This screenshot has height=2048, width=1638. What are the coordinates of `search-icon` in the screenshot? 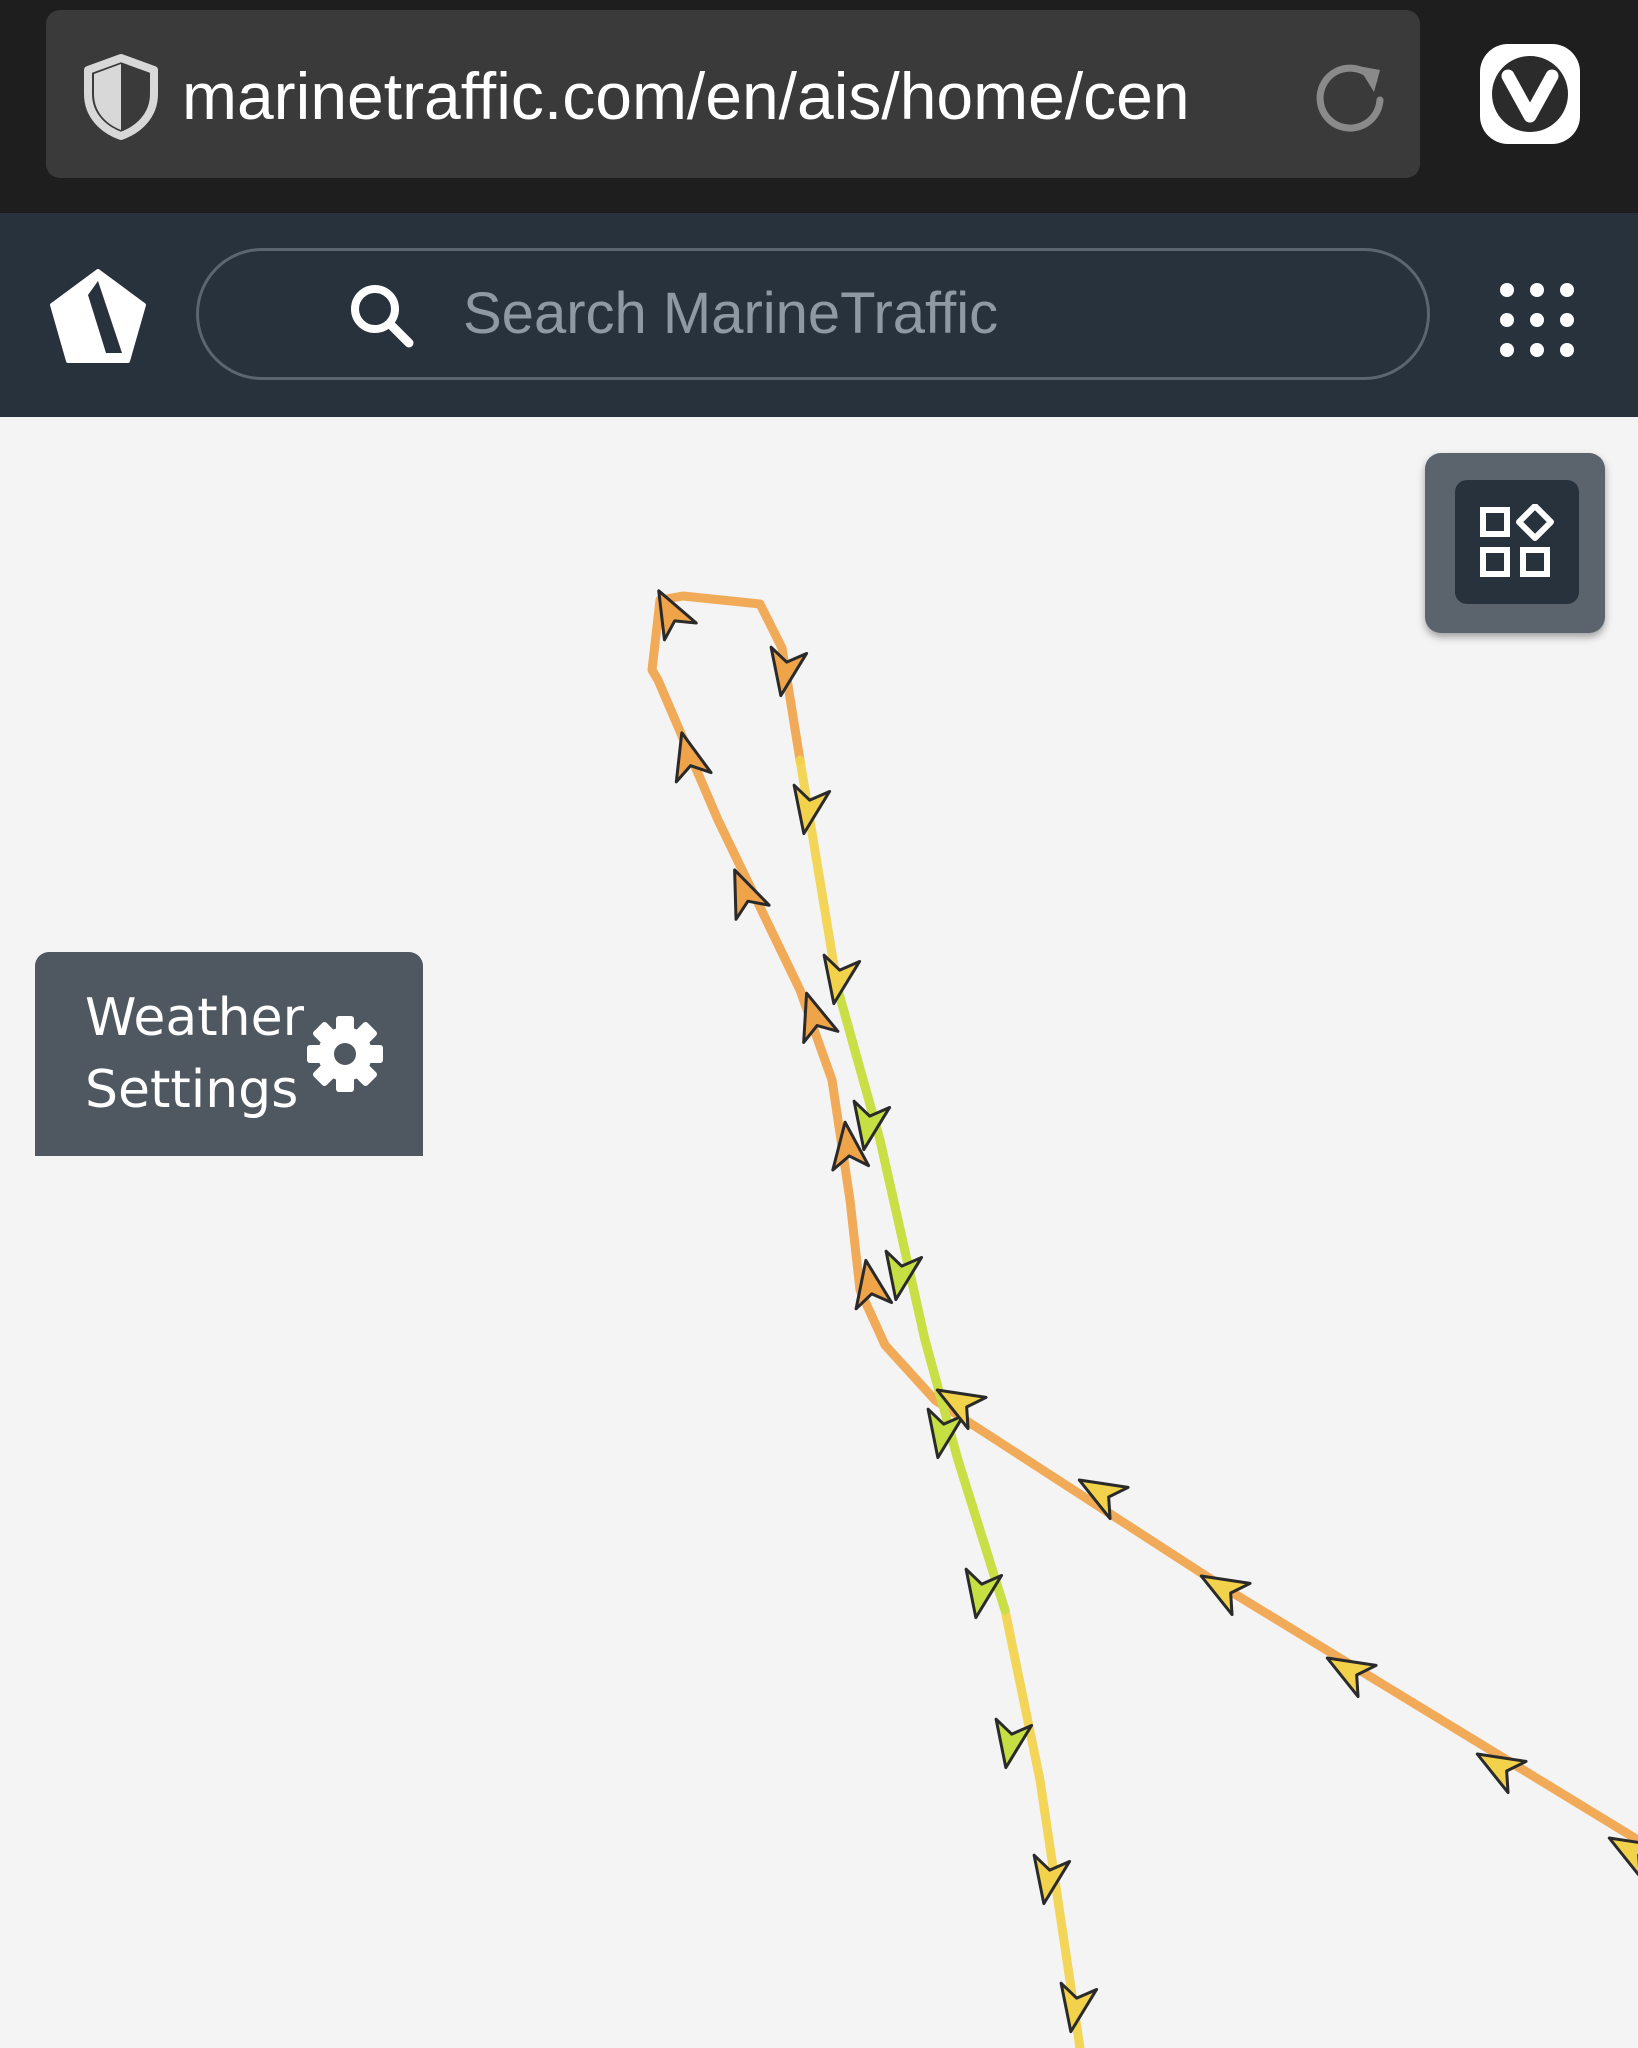 It's located at (382, 316).